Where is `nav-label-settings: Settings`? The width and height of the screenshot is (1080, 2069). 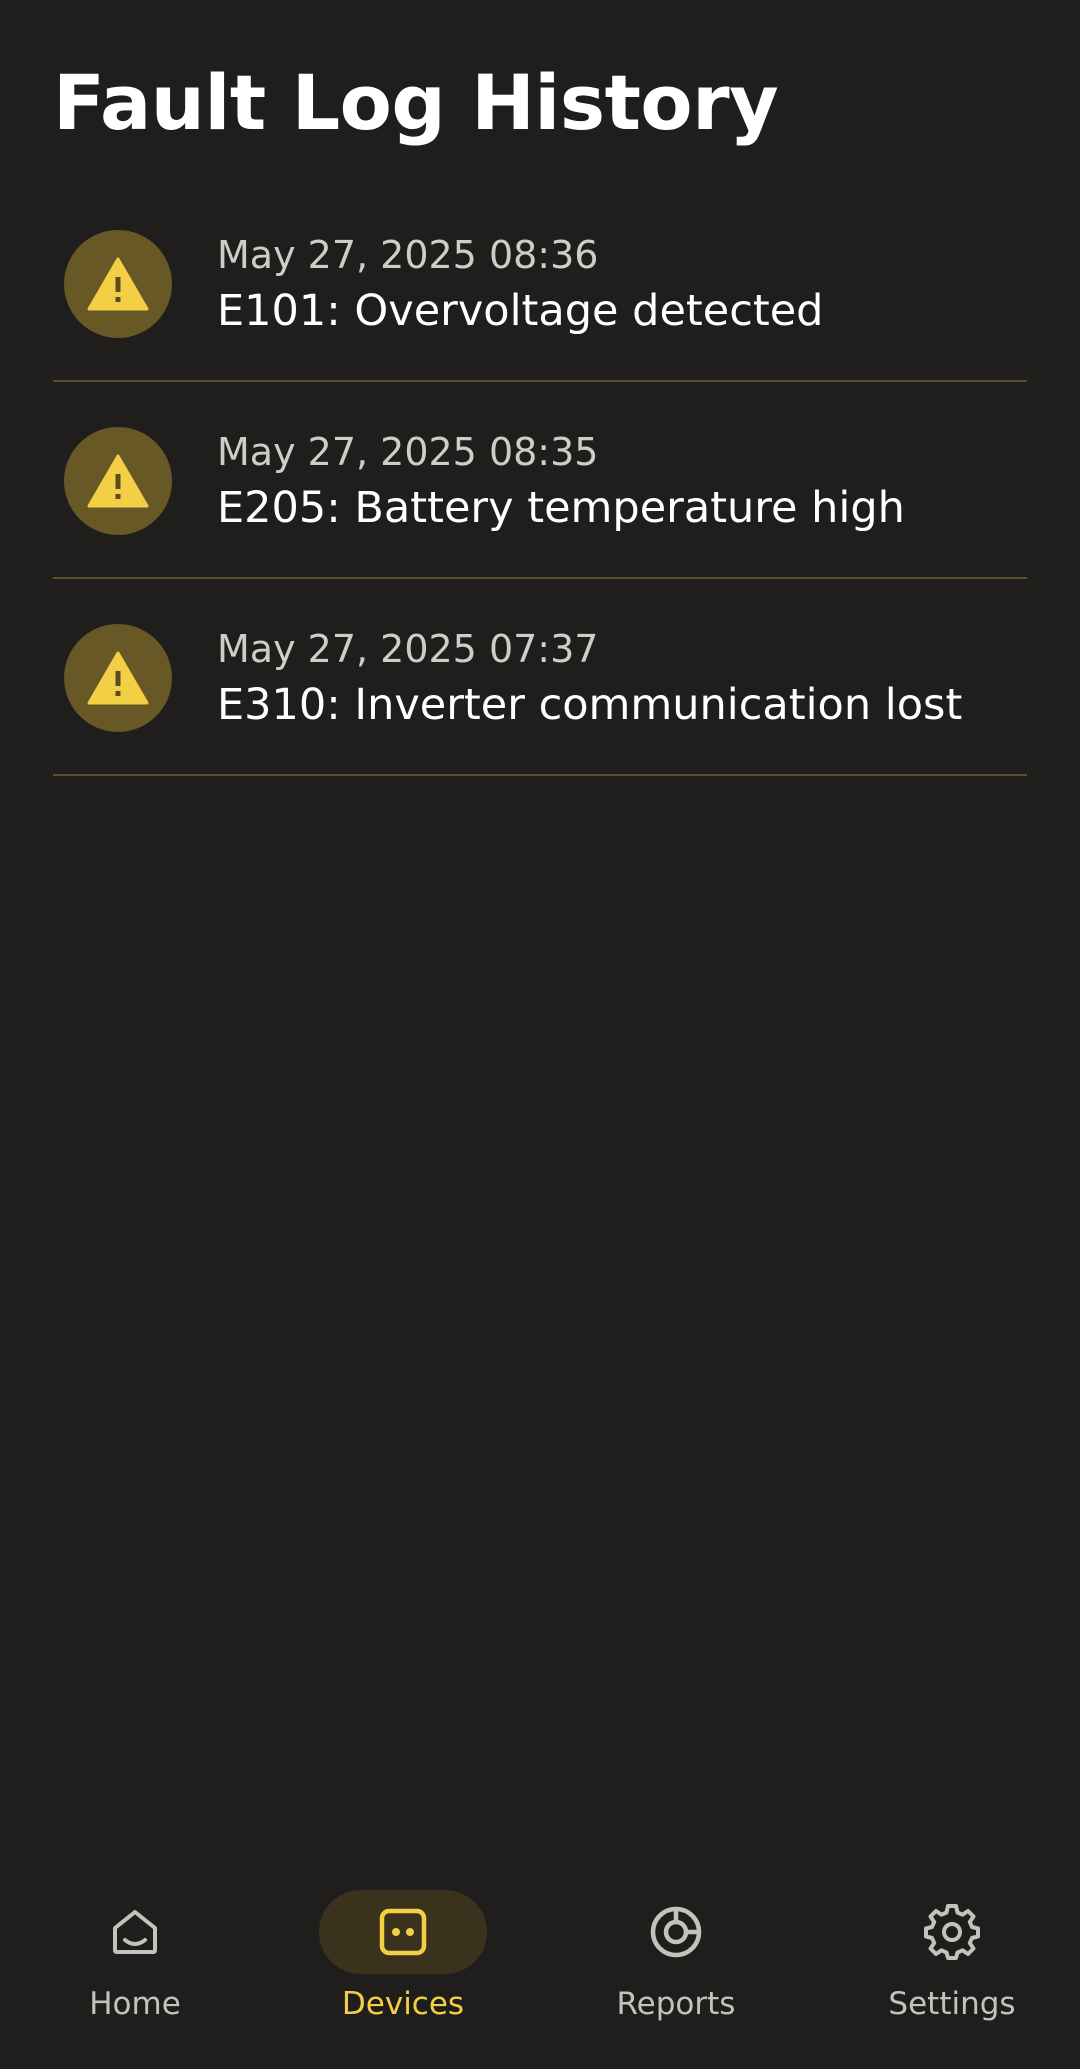
nav-label-settings: Settings is located at coordinates (952, 2004).